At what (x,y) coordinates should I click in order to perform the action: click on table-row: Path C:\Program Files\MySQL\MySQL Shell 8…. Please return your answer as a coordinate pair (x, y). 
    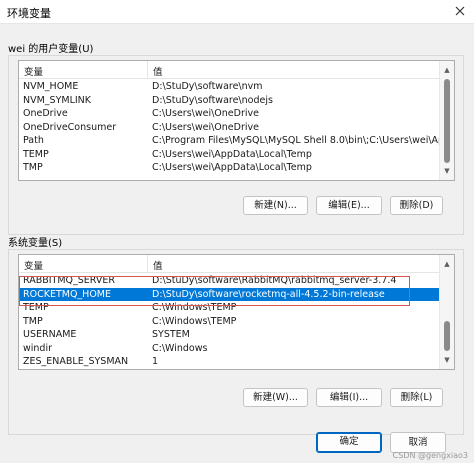
    Looking at the image, I should click on (236, 140).